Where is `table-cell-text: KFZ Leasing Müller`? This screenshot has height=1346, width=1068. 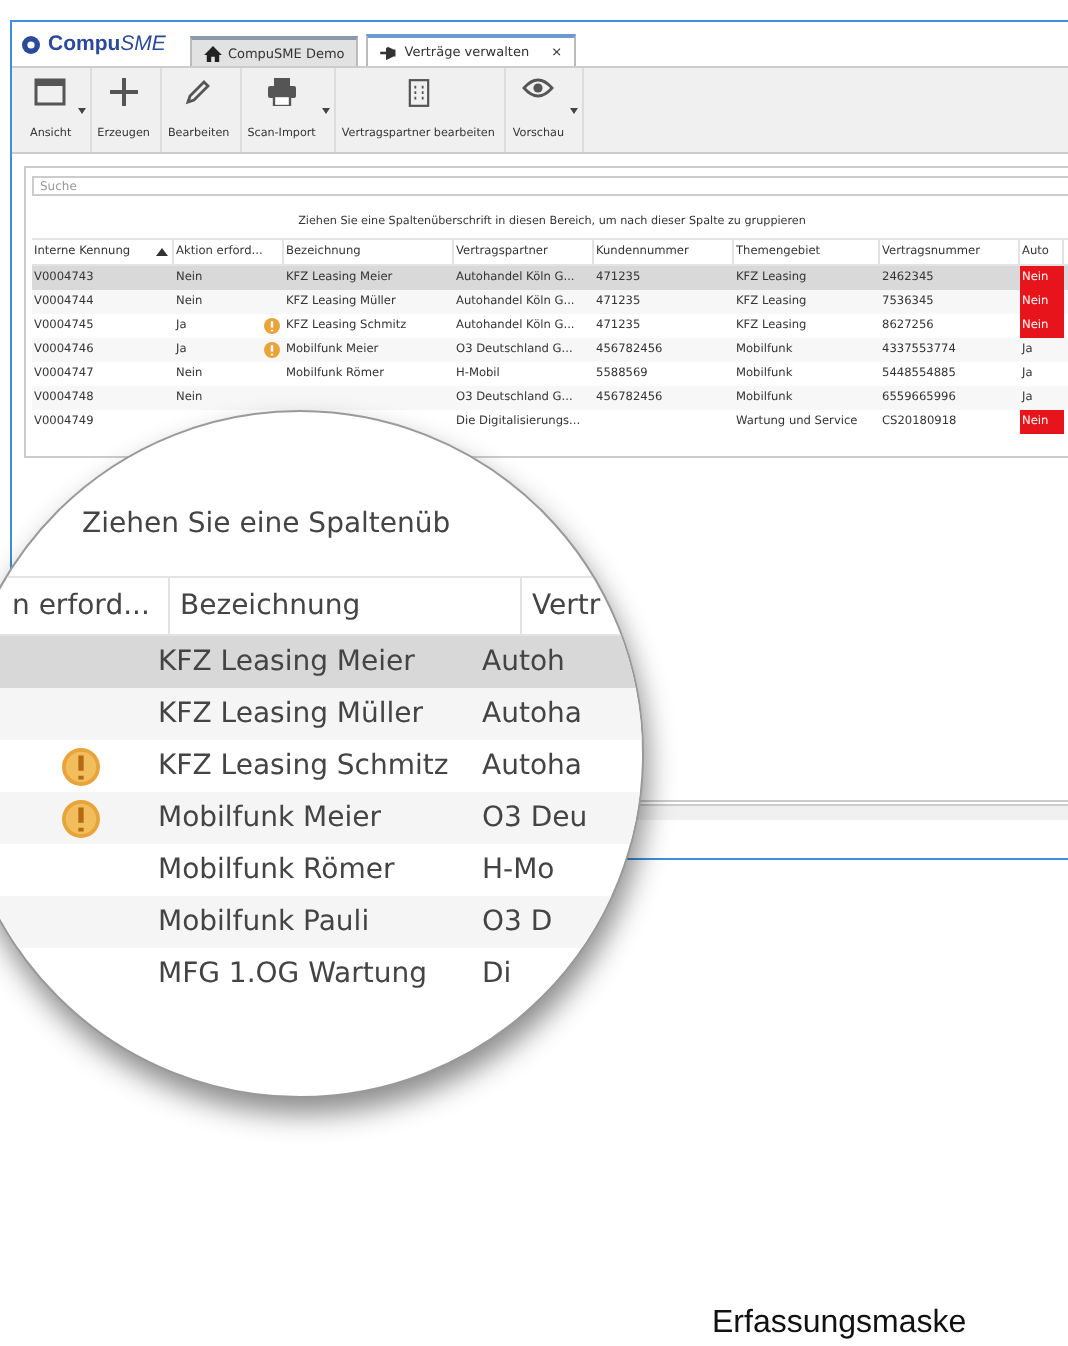
table-cell-text: KFZ Leasing Müller is located at coordinates (291, 714).